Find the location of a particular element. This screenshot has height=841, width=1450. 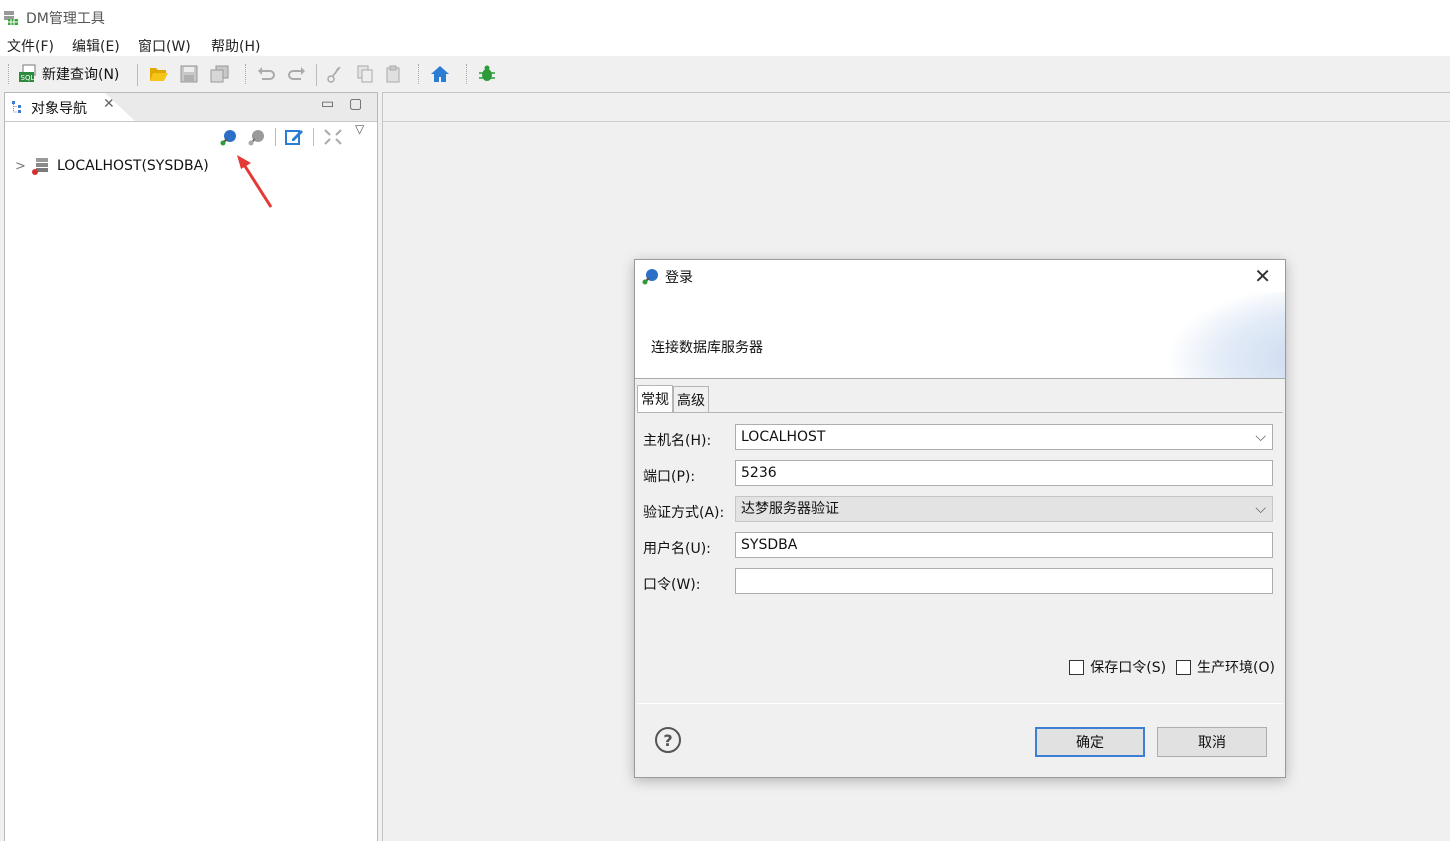

navigator-toolbar: ▽ is located at coordinates (191, 136).